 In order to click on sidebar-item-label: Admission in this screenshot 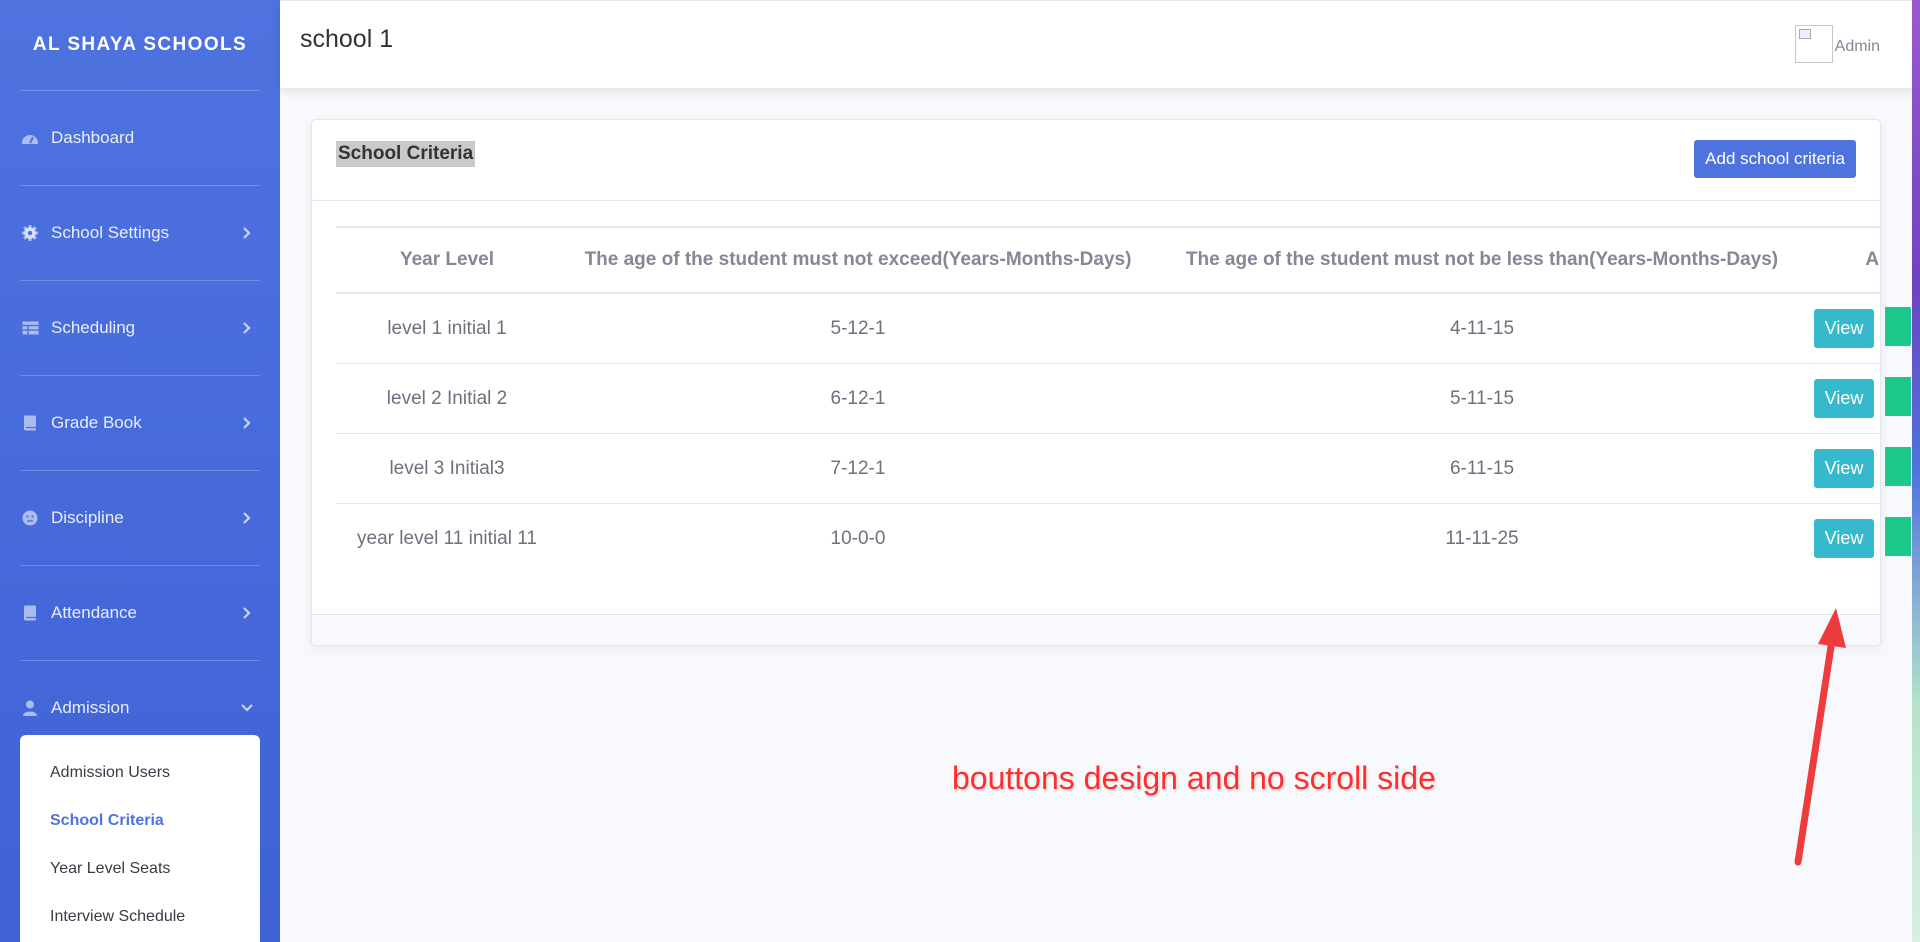, I will do `click(90, 707)`.